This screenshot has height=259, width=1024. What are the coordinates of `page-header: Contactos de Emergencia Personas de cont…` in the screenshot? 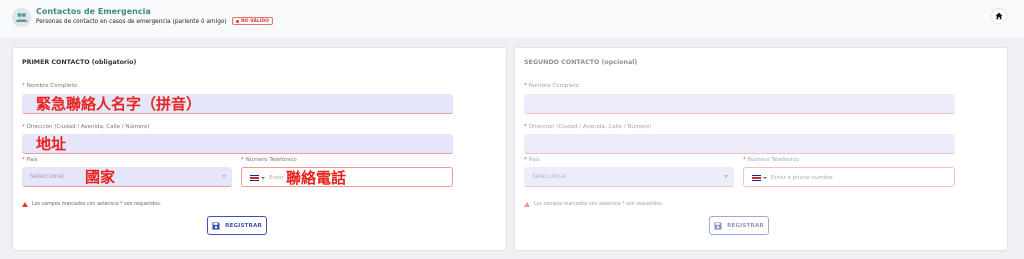 It's located at (512, 19).